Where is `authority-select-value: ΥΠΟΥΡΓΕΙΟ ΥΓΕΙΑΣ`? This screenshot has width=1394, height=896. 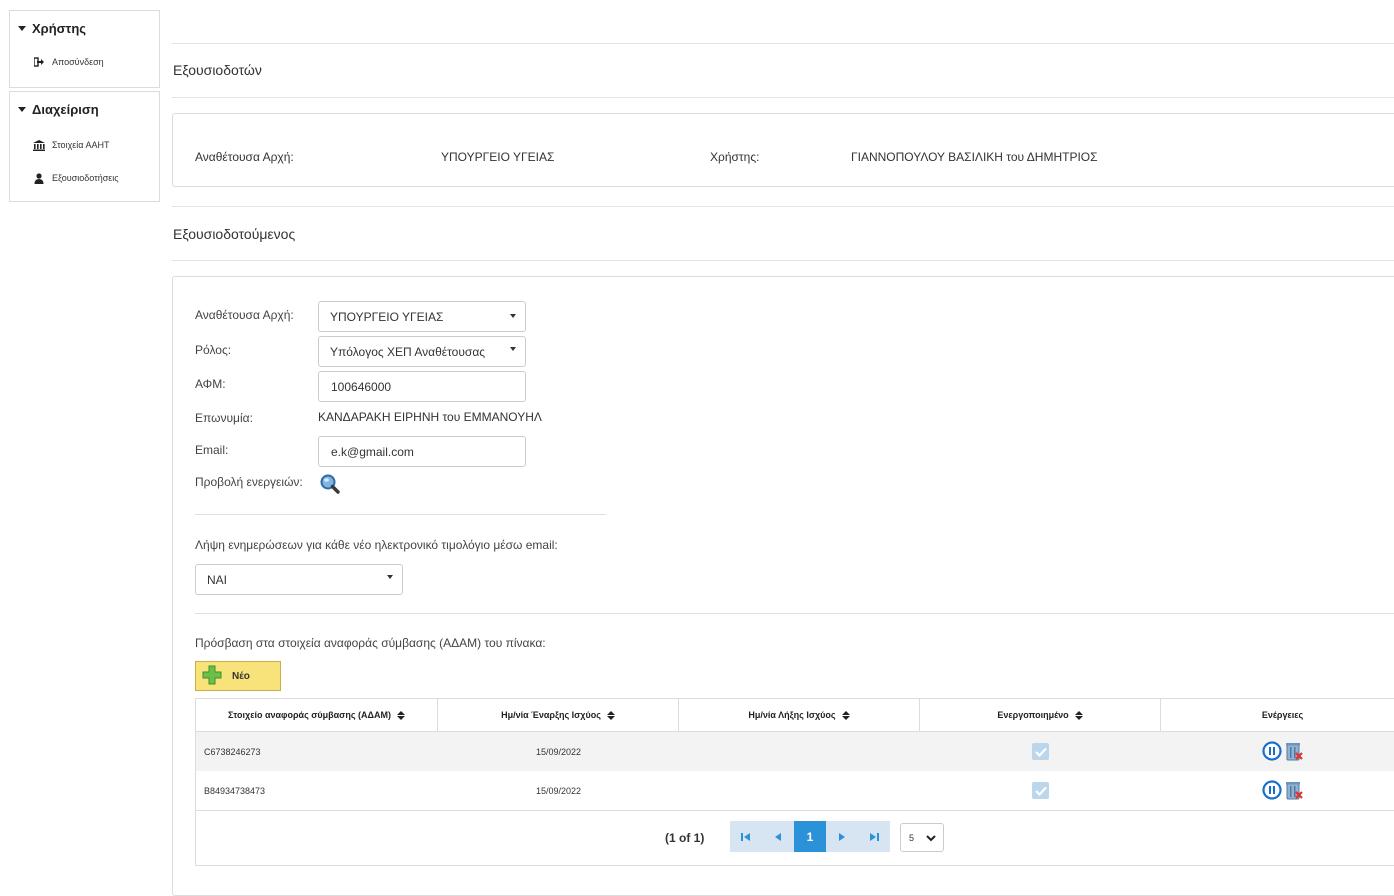 authority-select-value: ΥΠΟΥΡΓΕΙΟ ΥΓΕΙΑΣ is located at coordinates (387, 316).